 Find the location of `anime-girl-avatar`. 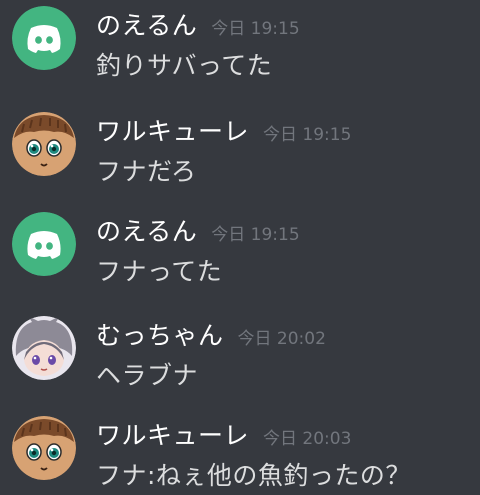

anime-girl-avatar is located at coordinates (44, 348).